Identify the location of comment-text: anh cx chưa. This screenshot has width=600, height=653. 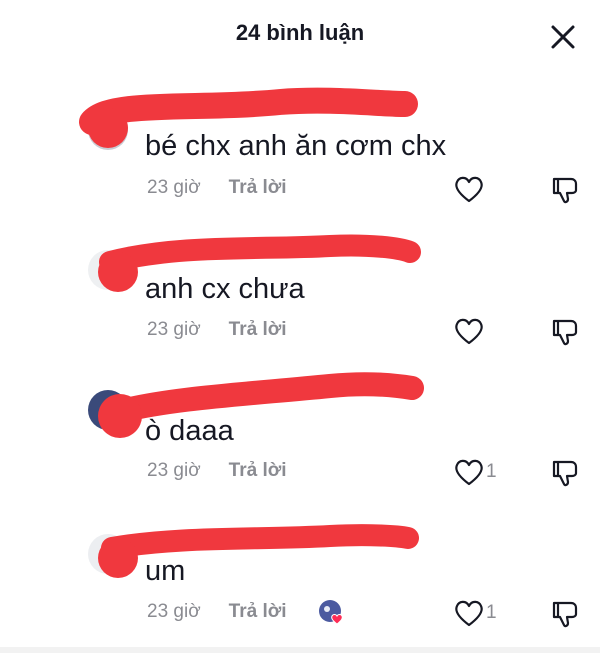
(225, 289).